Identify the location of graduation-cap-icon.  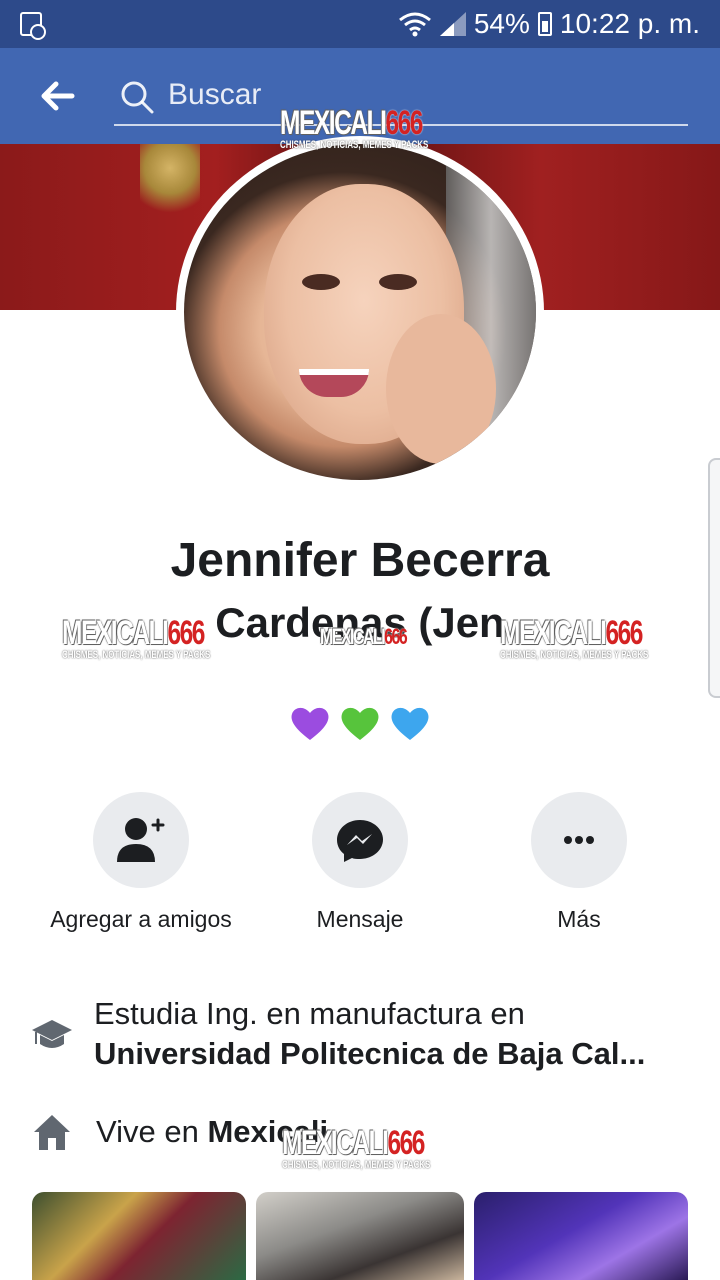
(52, 1034).